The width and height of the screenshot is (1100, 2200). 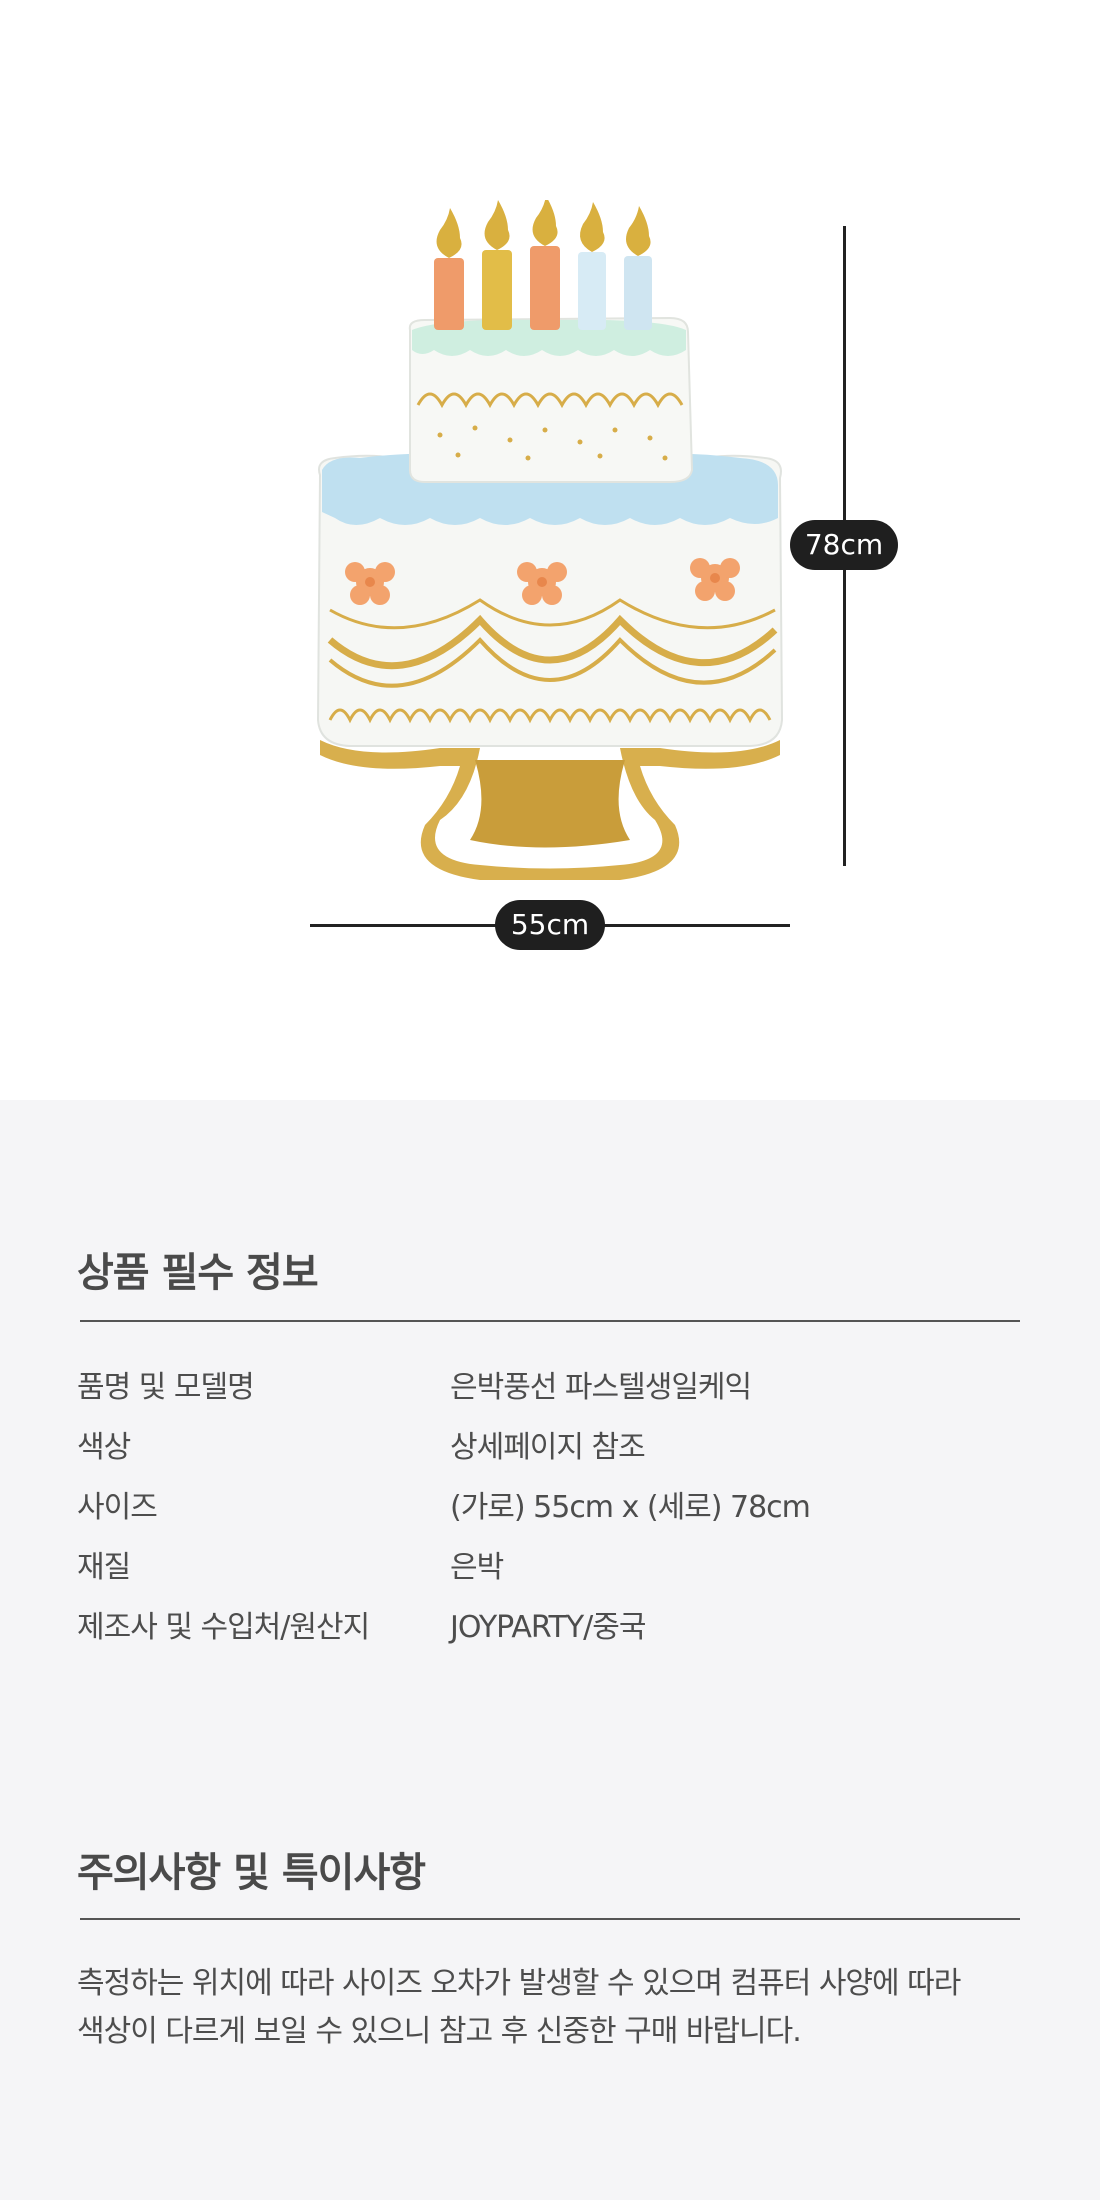 I want to click on width-dimension-label: 55cm, so click(x=550, y=925).